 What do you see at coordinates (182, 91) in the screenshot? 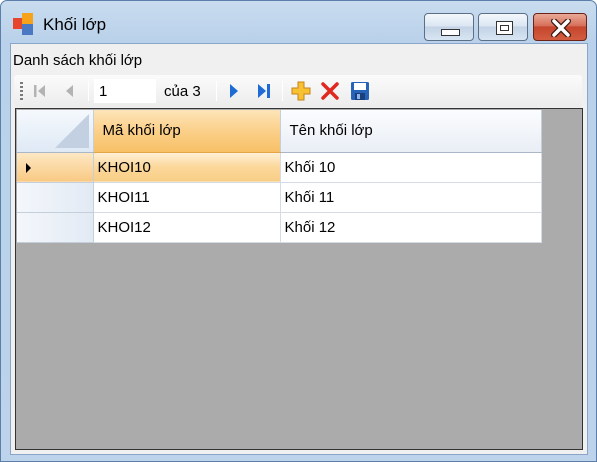
I see `record-count-label: của 3` at bounding box center [182, 91].